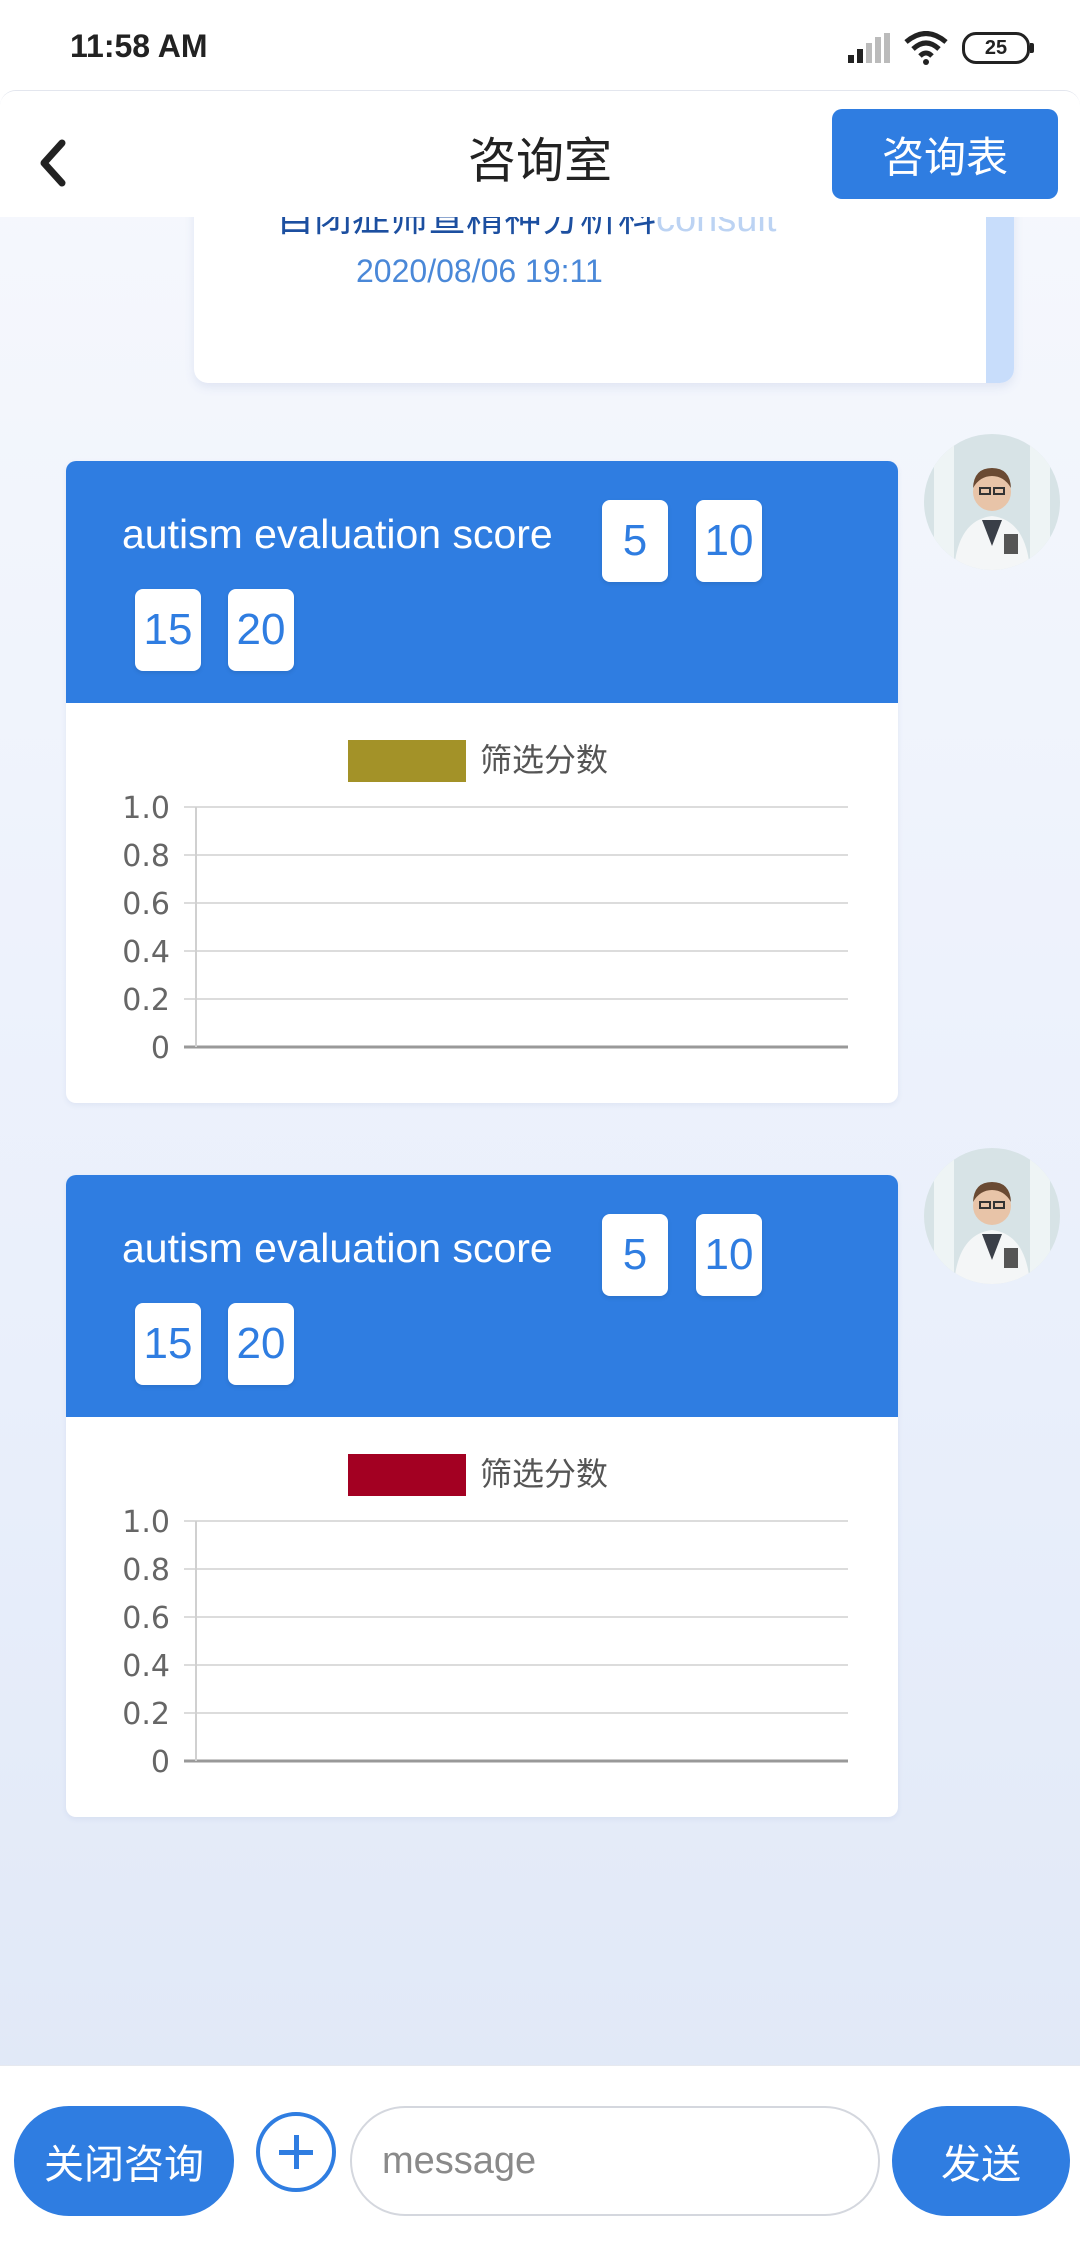 The height and width of the screenshot is (2247, 1080). Describe the element at coordinates (615, 2161) in the screenshot. I see `message-input` at that location.